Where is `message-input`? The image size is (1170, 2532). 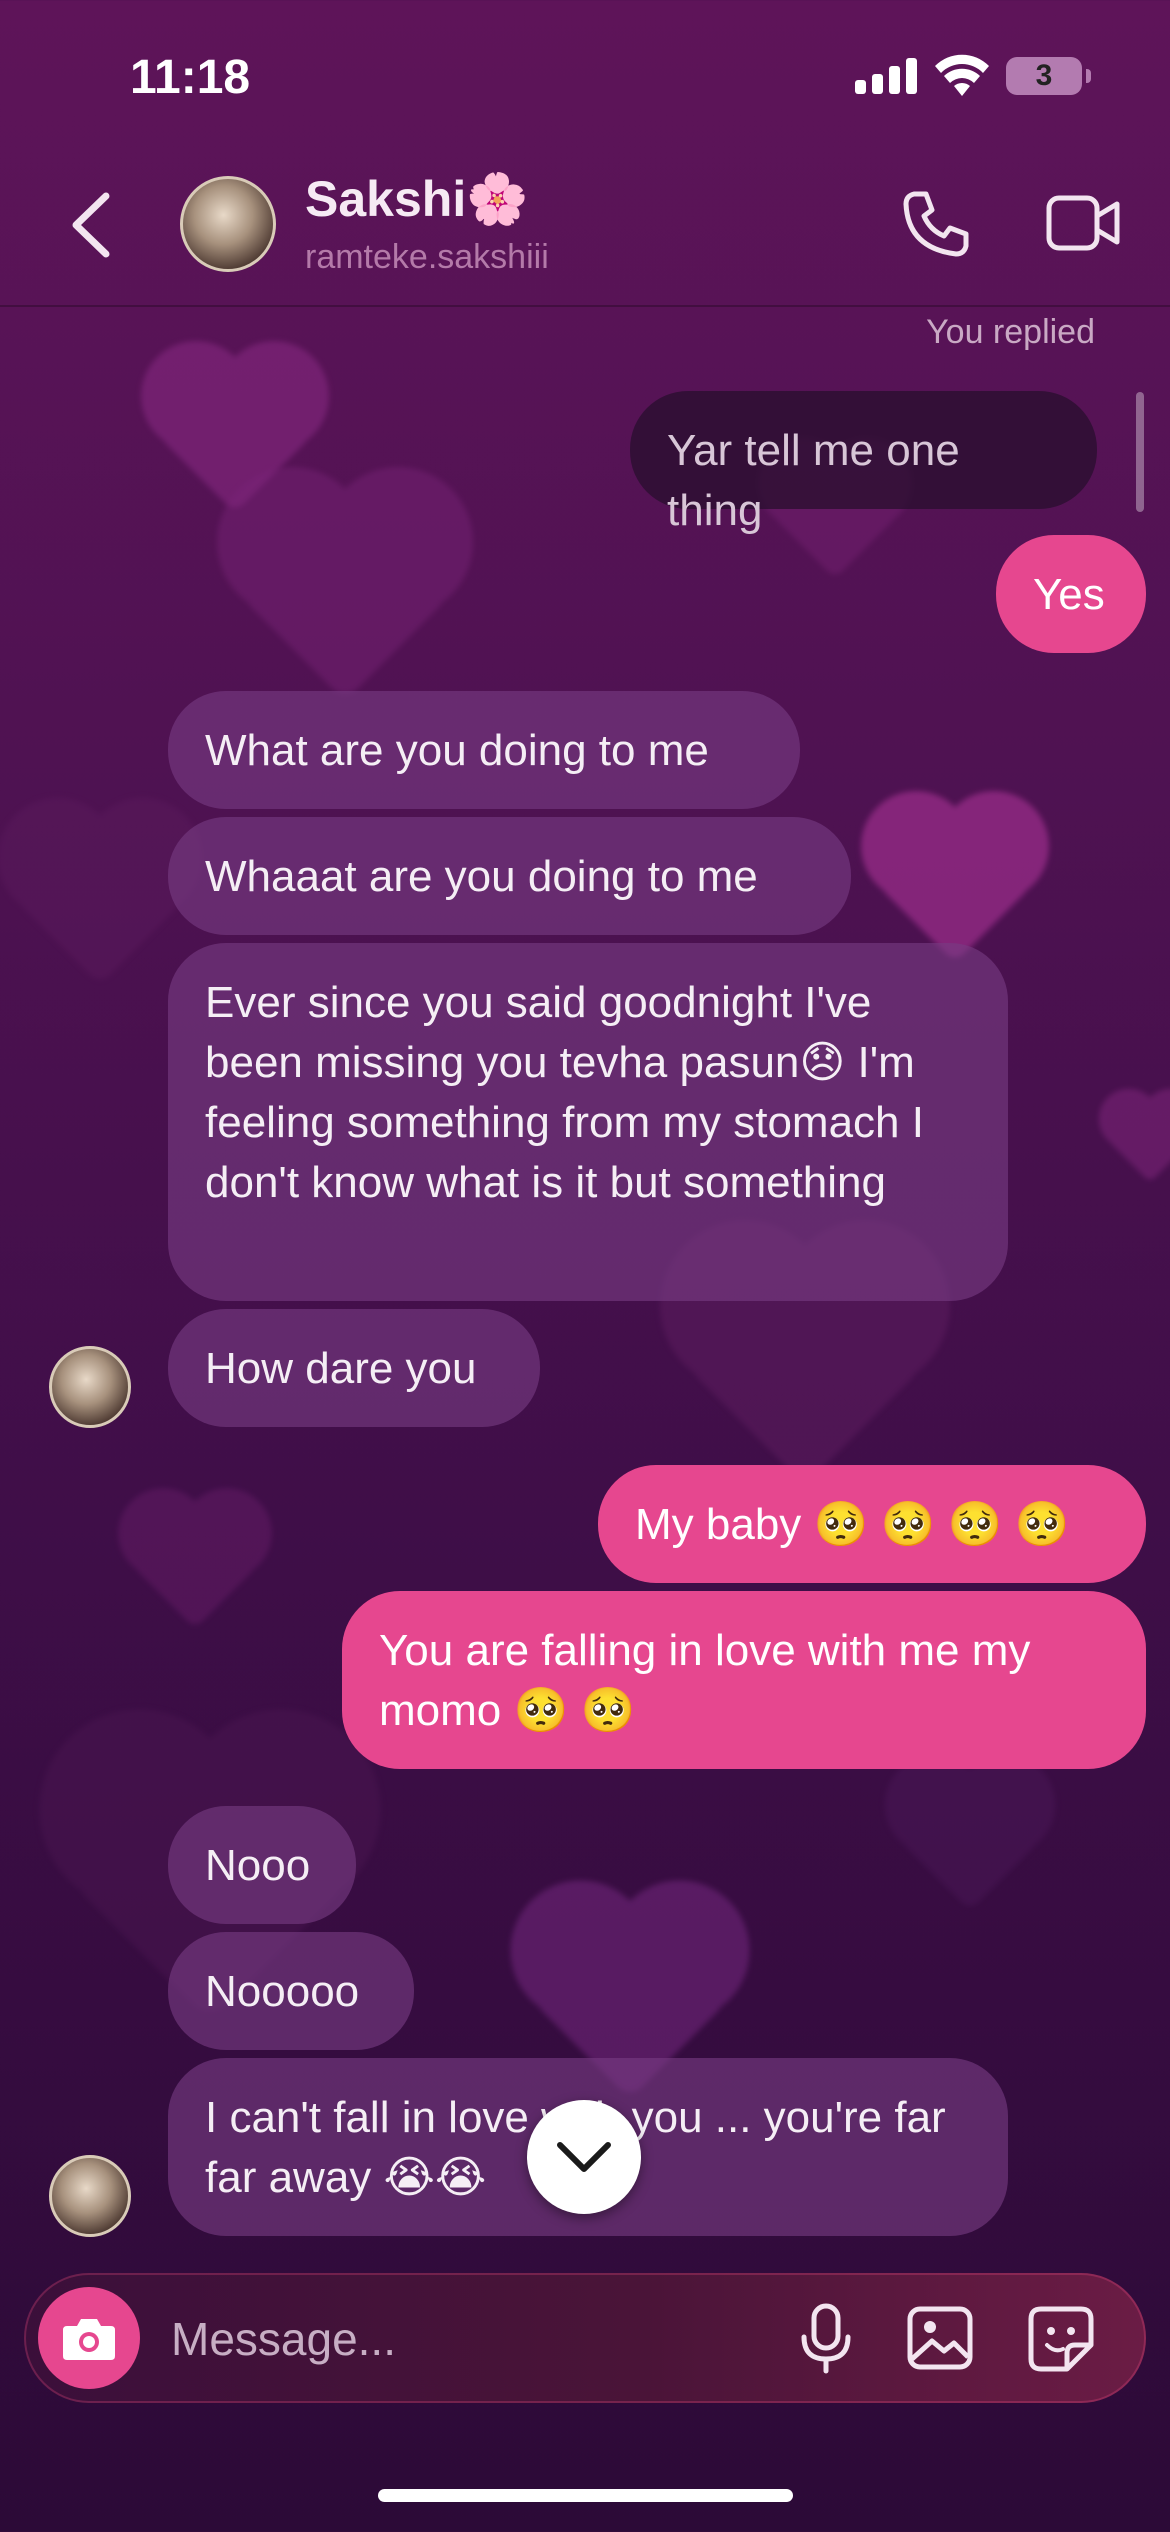
message-input is located at coordinates (471, 2339).